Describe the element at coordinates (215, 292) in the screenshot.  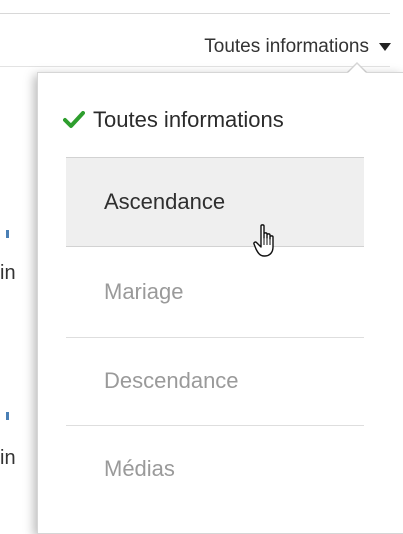
I see `menu-item-mariage: Mariage` at that location.